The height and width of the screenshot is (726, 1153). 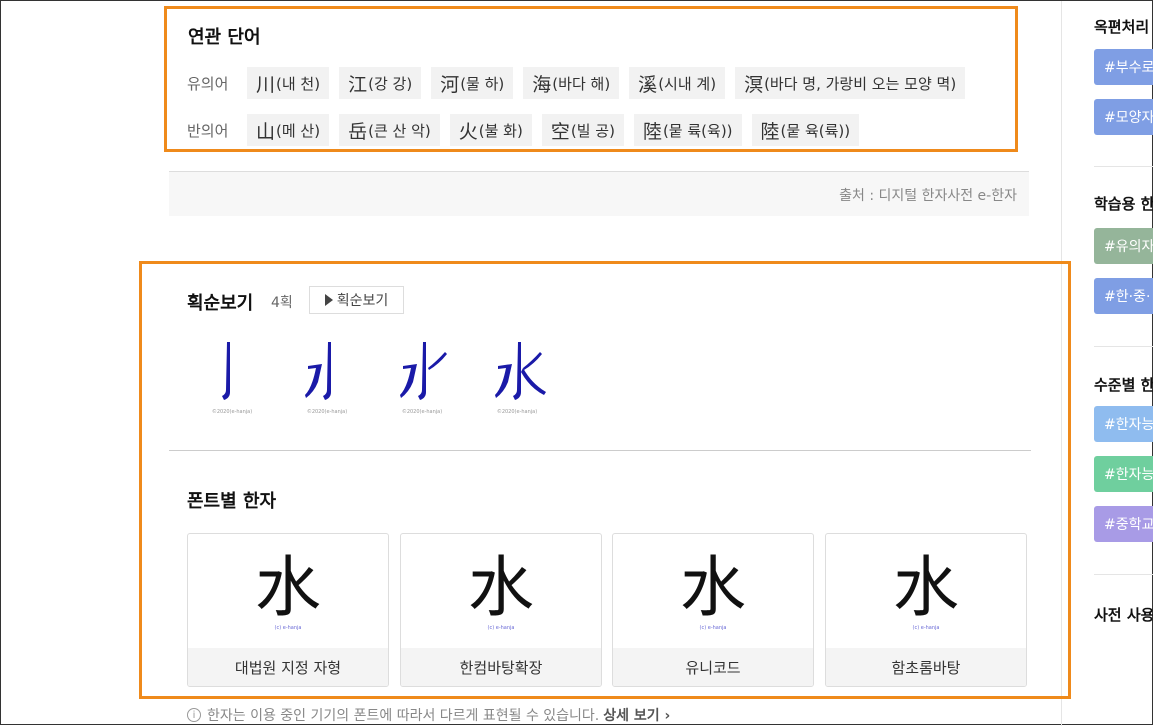 I want to click on sidebar-title-3: 수준별 한, so click(x=1123, y=385).